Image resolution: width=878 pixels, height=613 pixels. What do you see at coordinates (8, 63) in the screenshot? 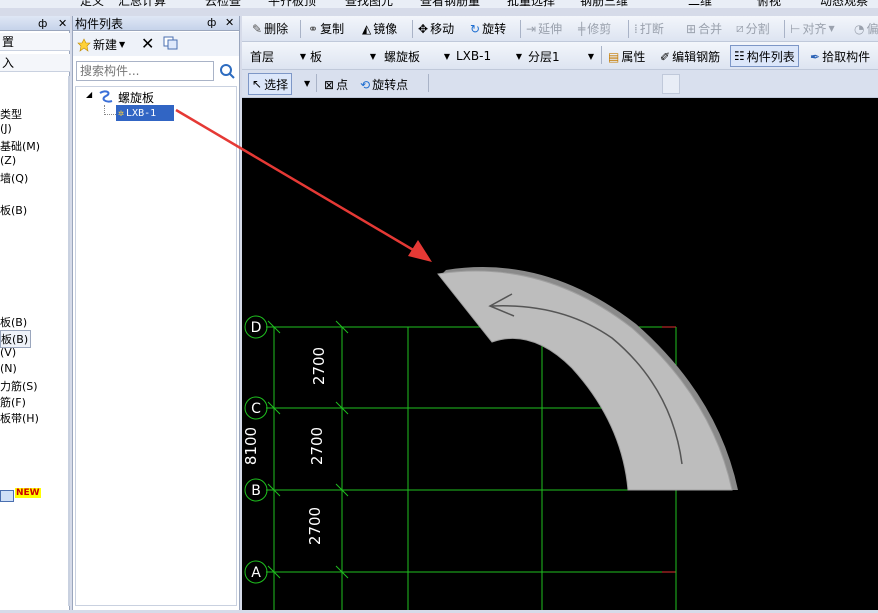
I see `nav-row-label: 入` at bounding box center [8, 63].